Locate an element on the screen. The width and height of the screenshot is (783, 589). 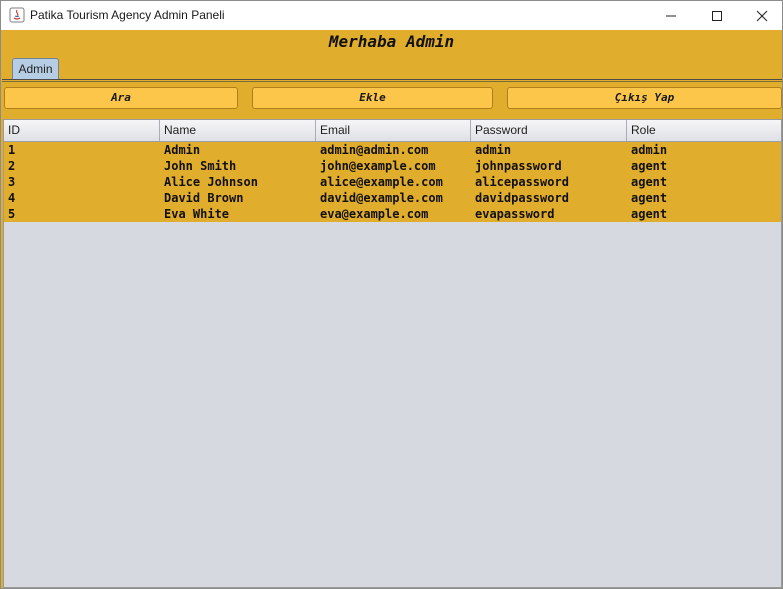
cell-email: david@example.com is located at coordinates (381, 198).